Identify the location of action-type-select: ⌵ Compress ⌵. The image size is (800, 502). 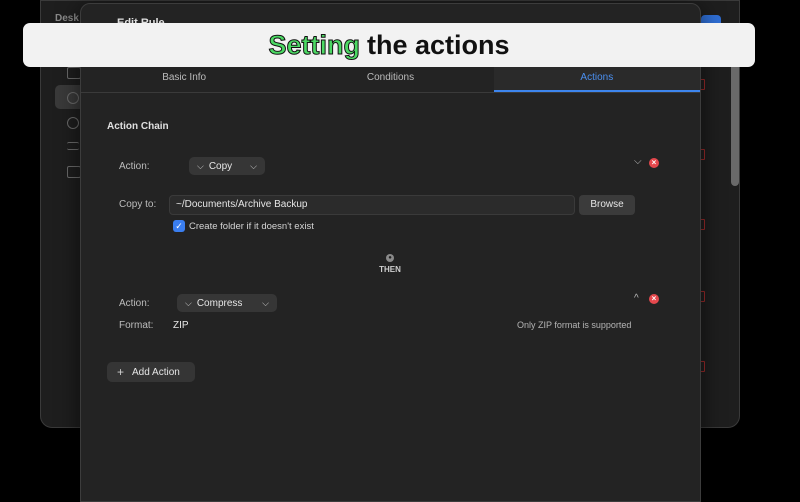
(227, 303).